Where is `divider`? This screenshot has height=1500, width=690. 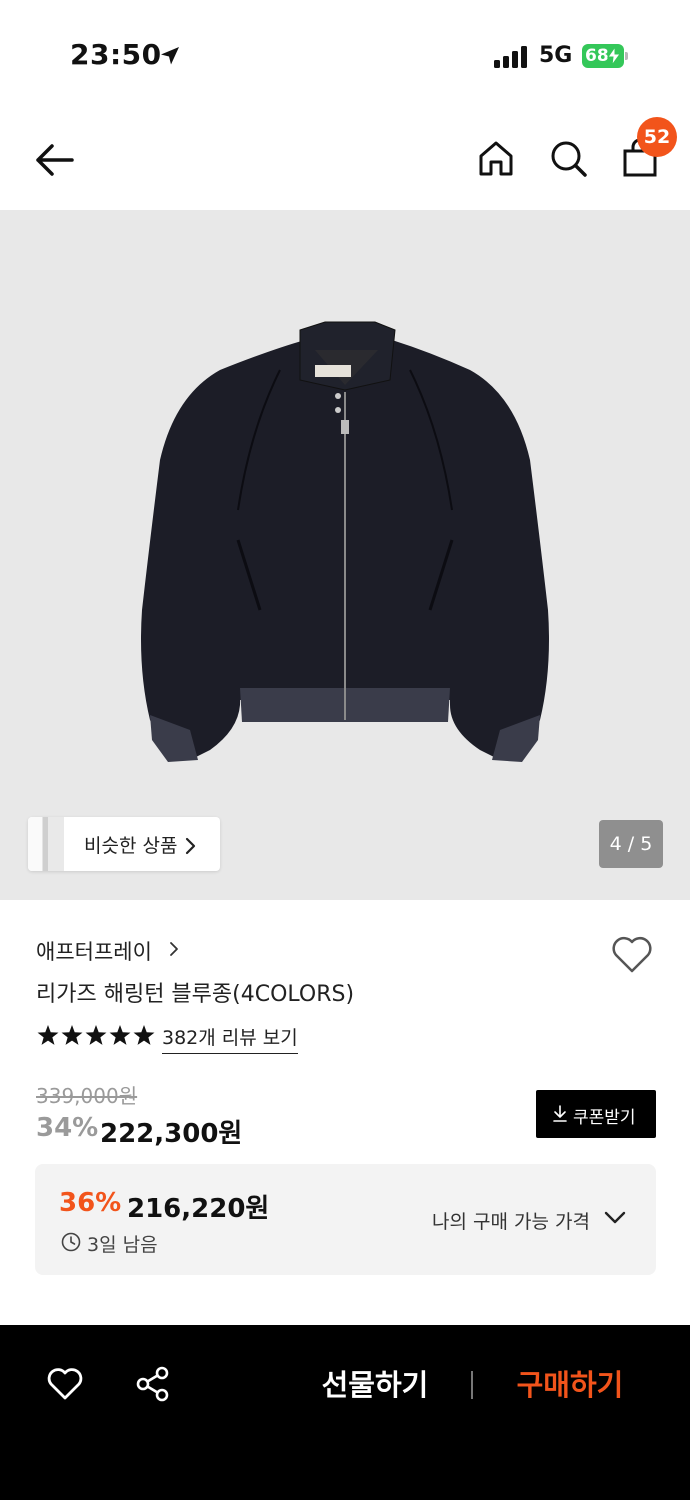
divider is located at coordinates (472, 1385).